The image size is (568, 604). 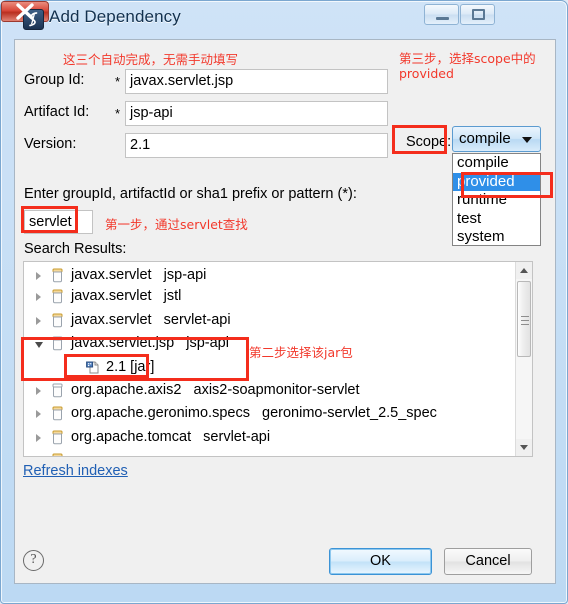 I want to click on artifact-id-label: Artifact Id:, so click(x=57, y=112).